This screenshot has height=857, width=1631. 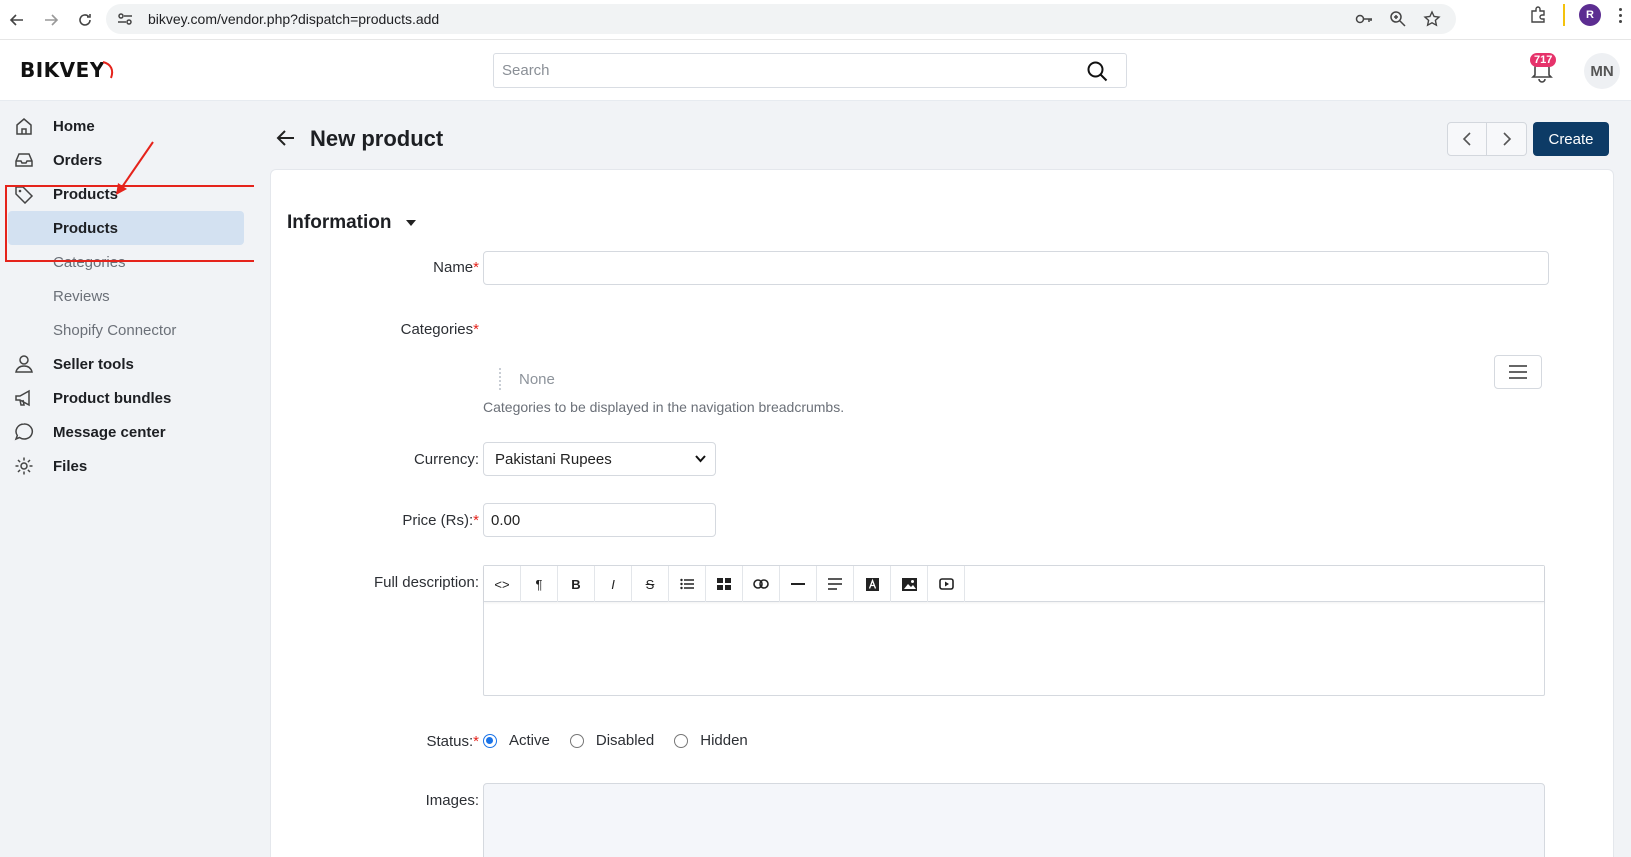 I want to click on sidebar-item-seller-tools: Seller tools, so click(x=127, y=364).